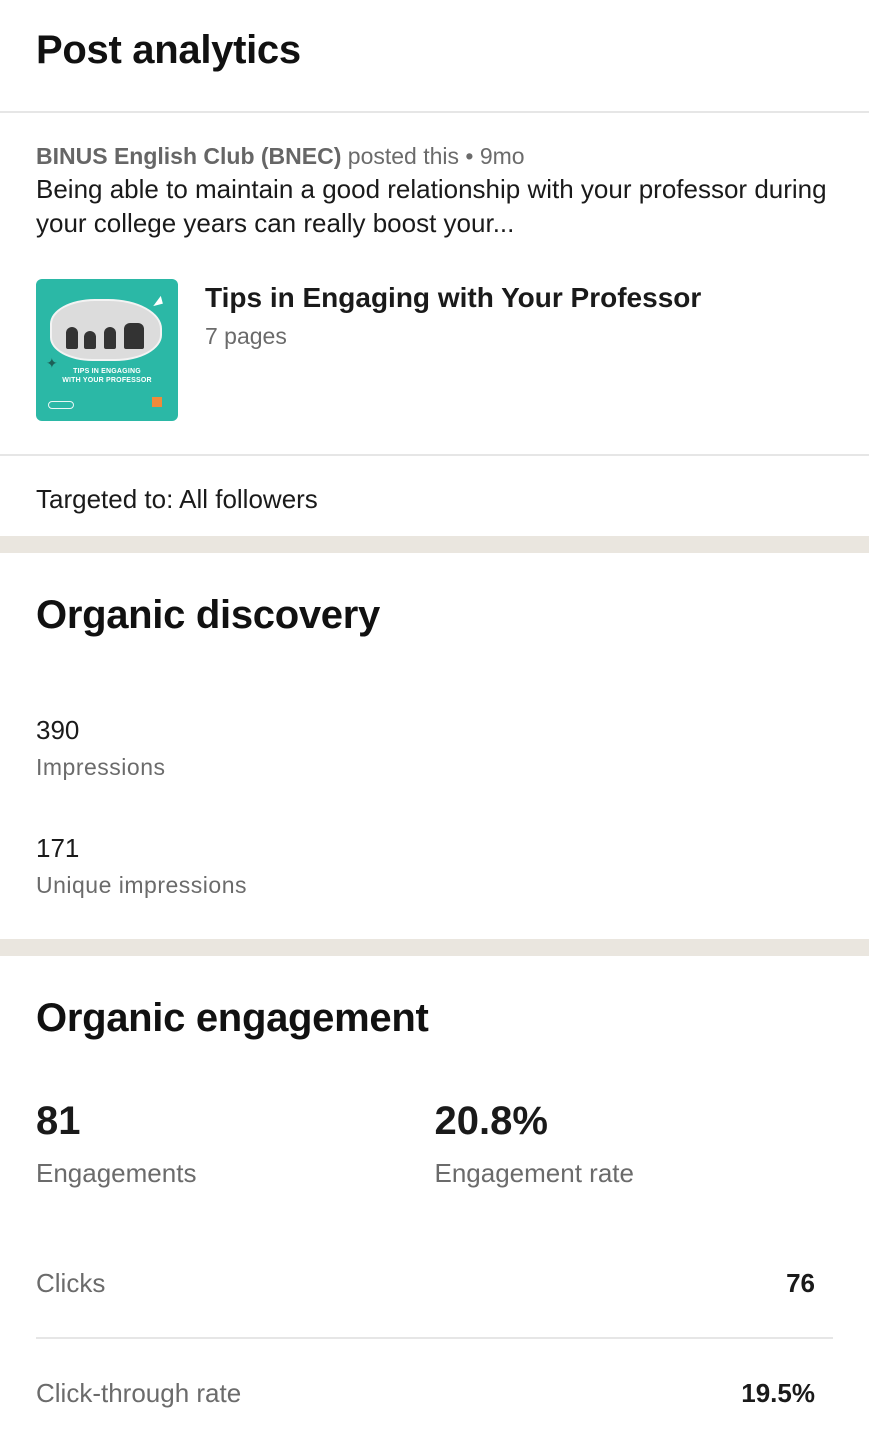 This screenshot has height=1436, width=869. Describe the element at coordinates (157, 402) in the screenshot. I see `square-decoration-icon` at that location.